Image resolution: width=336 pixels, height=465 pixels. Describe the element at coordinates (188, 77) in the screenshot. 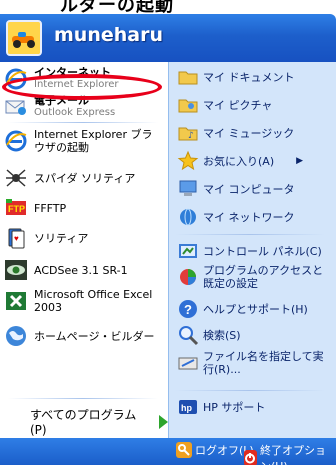

I see `folder-icon` at that location.